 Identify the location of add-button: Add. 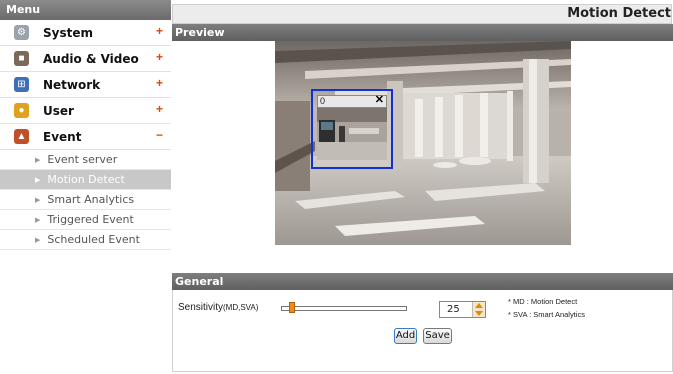
(405, 336).